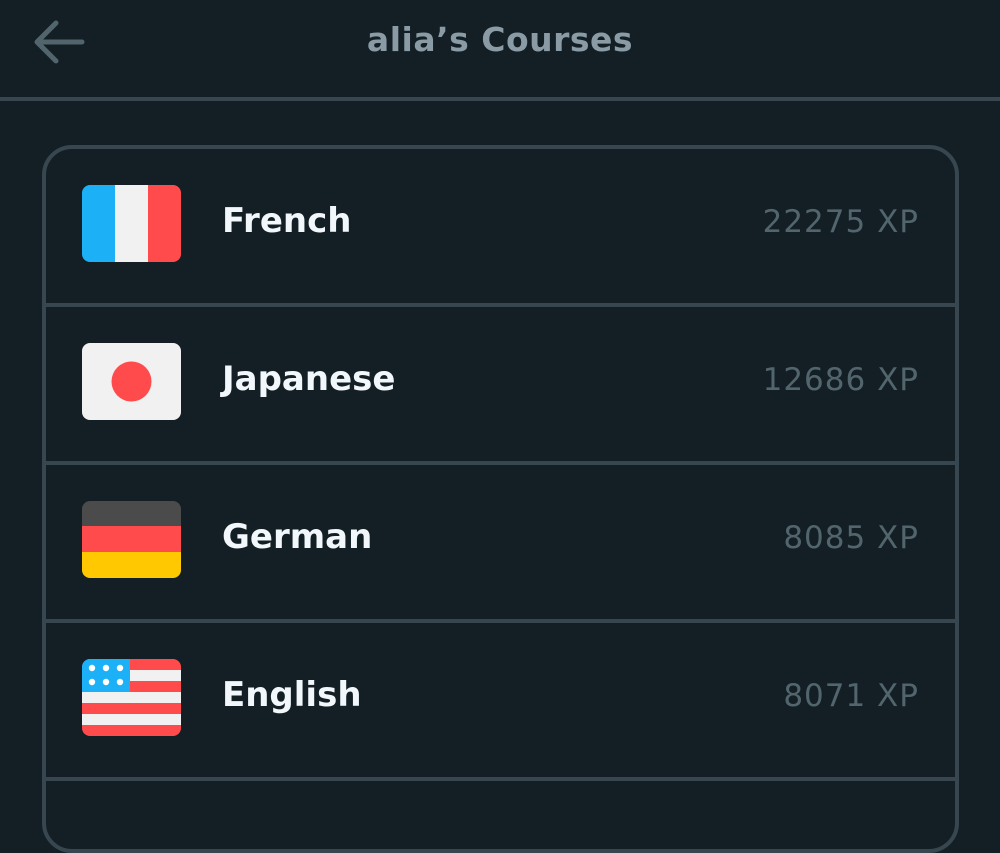  Describe the element at coordinates (309, 379) in the screenshot. I see `course-name: Japanese` at that location.